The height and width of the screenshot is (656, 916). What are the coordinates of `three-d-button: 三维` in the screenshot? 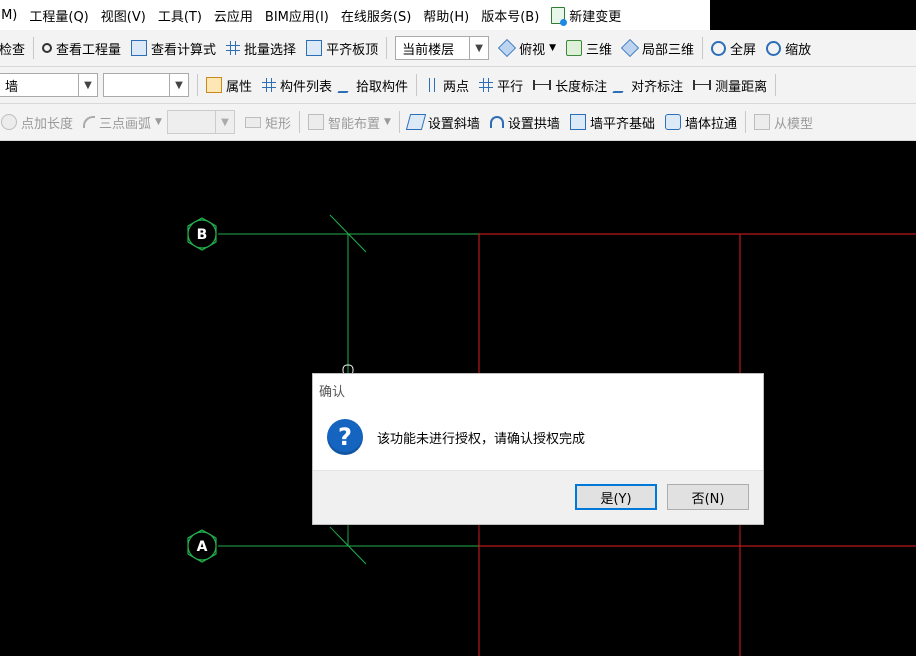 It's located at (589, 48).